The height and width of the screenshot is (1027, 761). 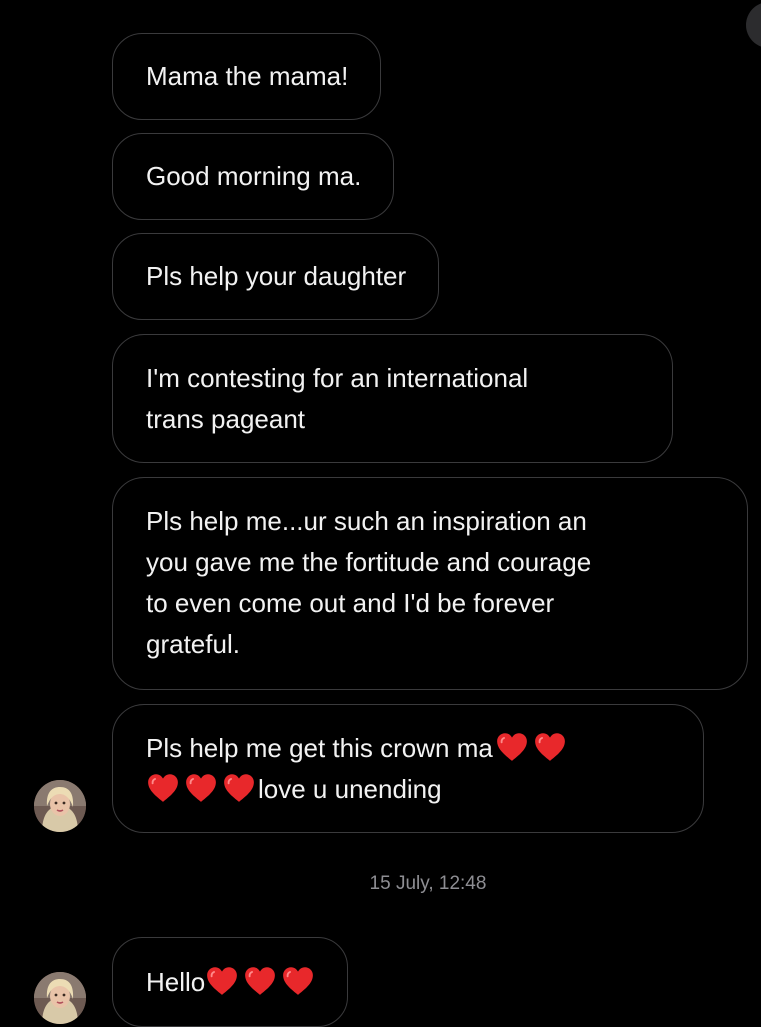 I want to click on message-text: Mama the mama!, so click(x=247, y=76).